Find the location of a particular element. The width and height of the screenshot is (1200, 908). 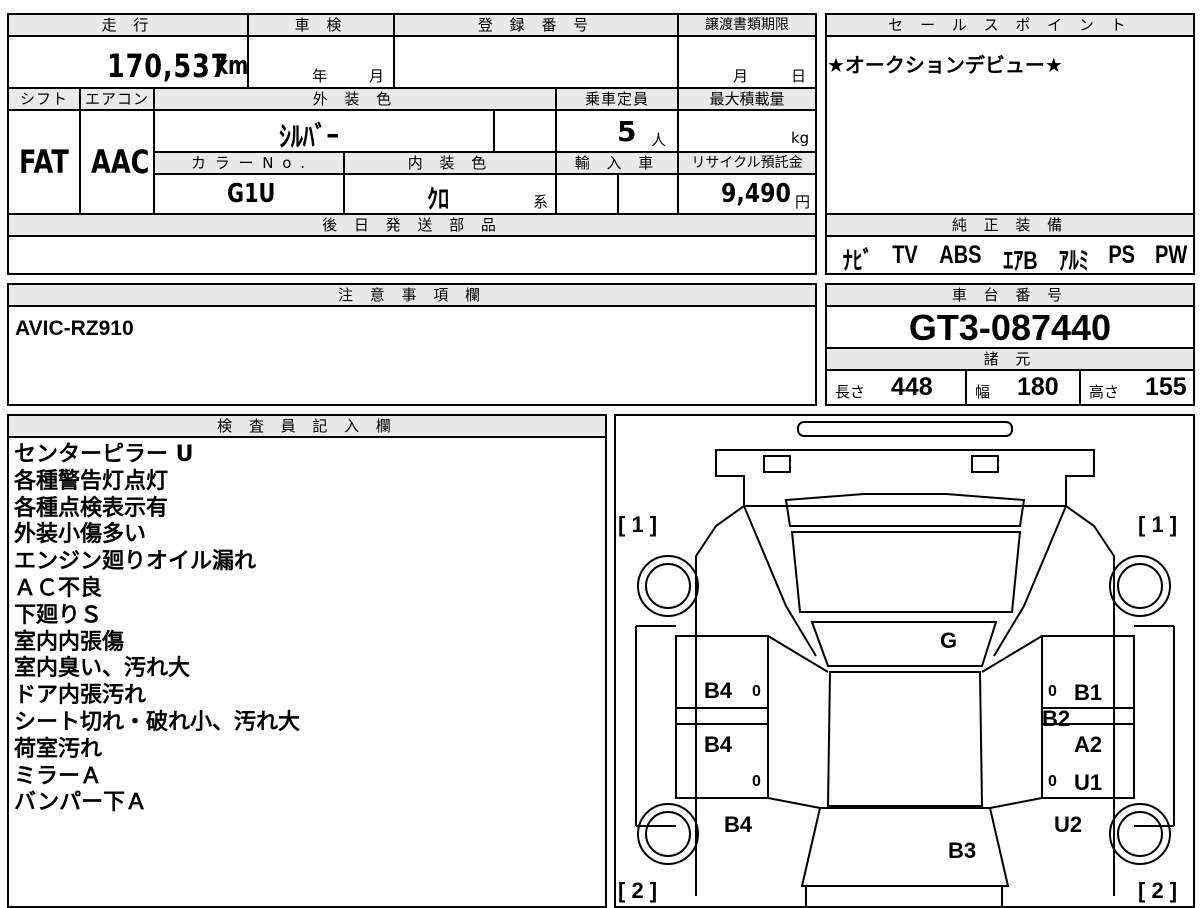

sales-point-header: セ ー ル ス ポ イ ン ト is located at coordinates (1010, 26).